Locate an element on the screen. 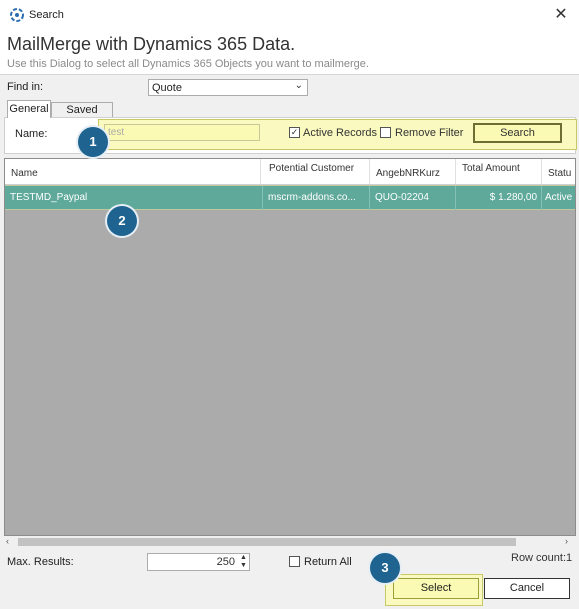 The height and width of the screenshot is (609, 579). max-results-stepper: ▲ ▼ is located at coordinates (243, 562).